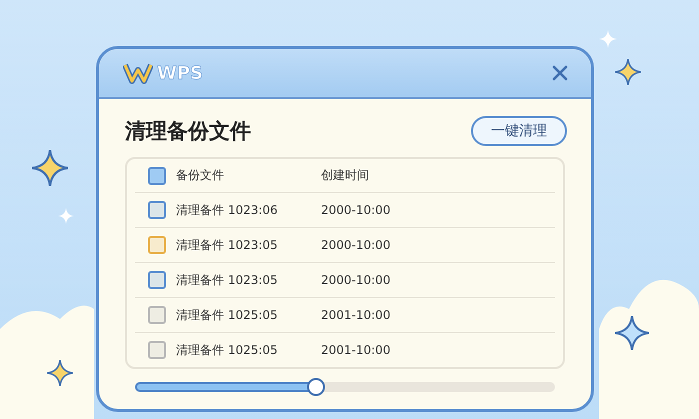 The height and width of the screenshot is (419, 699). What do you see at coordinates (345, 175) in the screenshot?
I see `column-header: 创建时间` at bounding box center [345, 175].